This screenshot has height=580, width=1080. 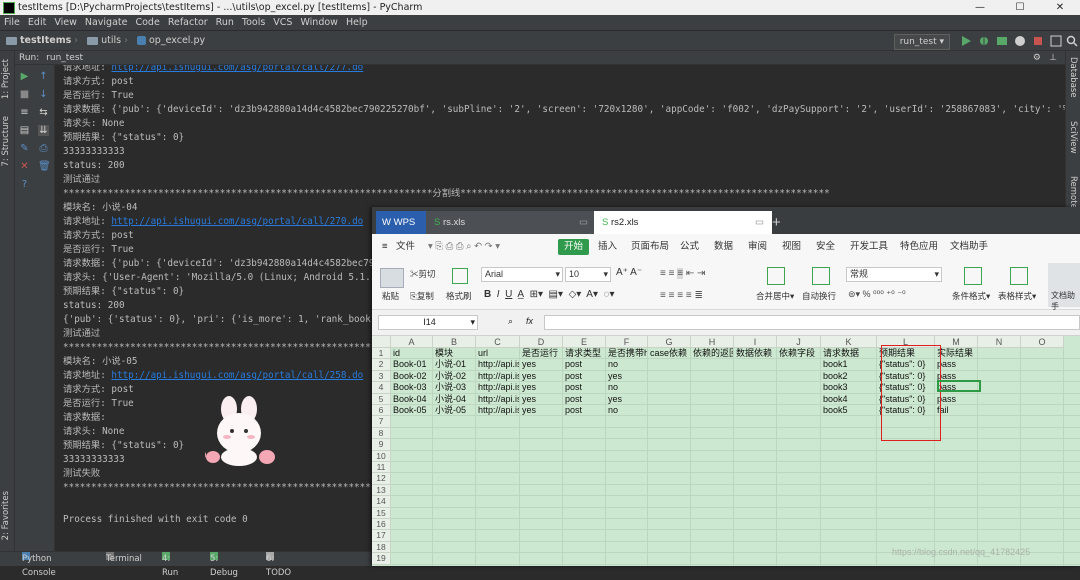 I want to click on menu-home: 开始, so click(x=574, y=247).